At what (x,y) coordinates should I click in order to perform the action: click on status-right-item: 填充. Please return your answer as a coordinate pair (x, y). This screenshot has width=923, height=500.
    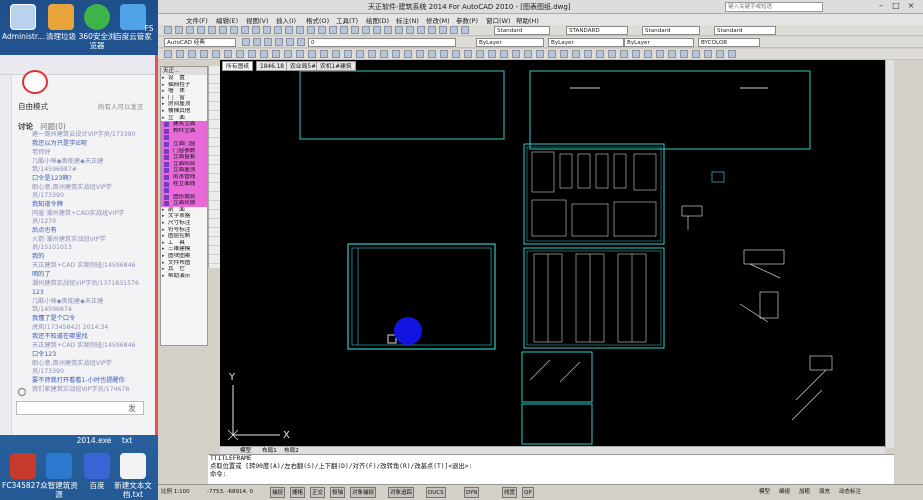
    Looking at the image, I should click on (824, 492).